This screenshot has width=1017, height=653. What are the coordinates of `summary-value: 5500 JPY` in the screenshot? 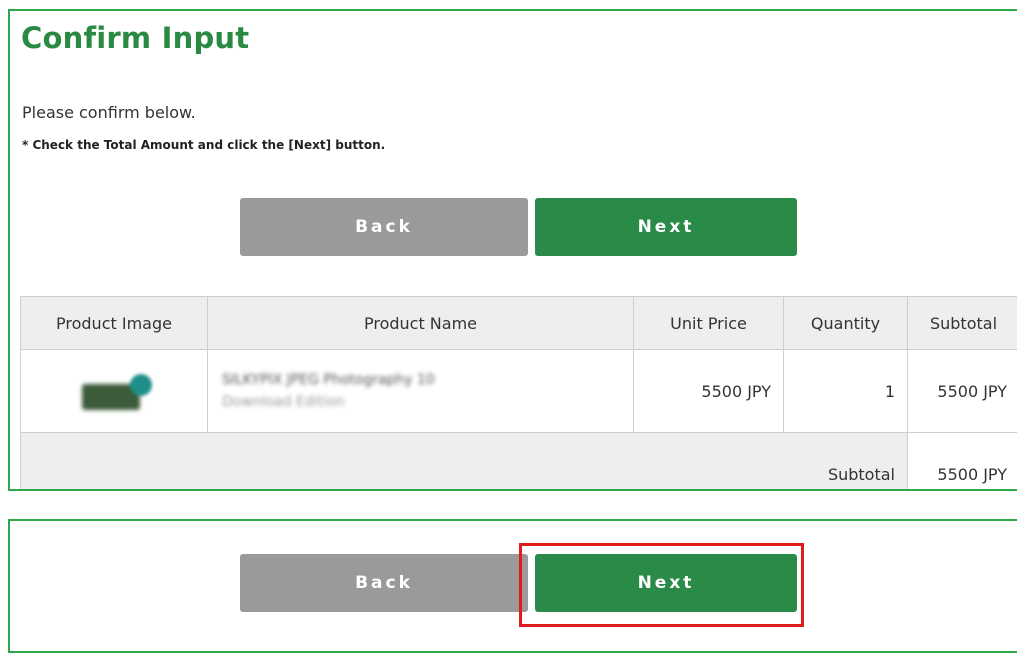 It's located at (962, 462).